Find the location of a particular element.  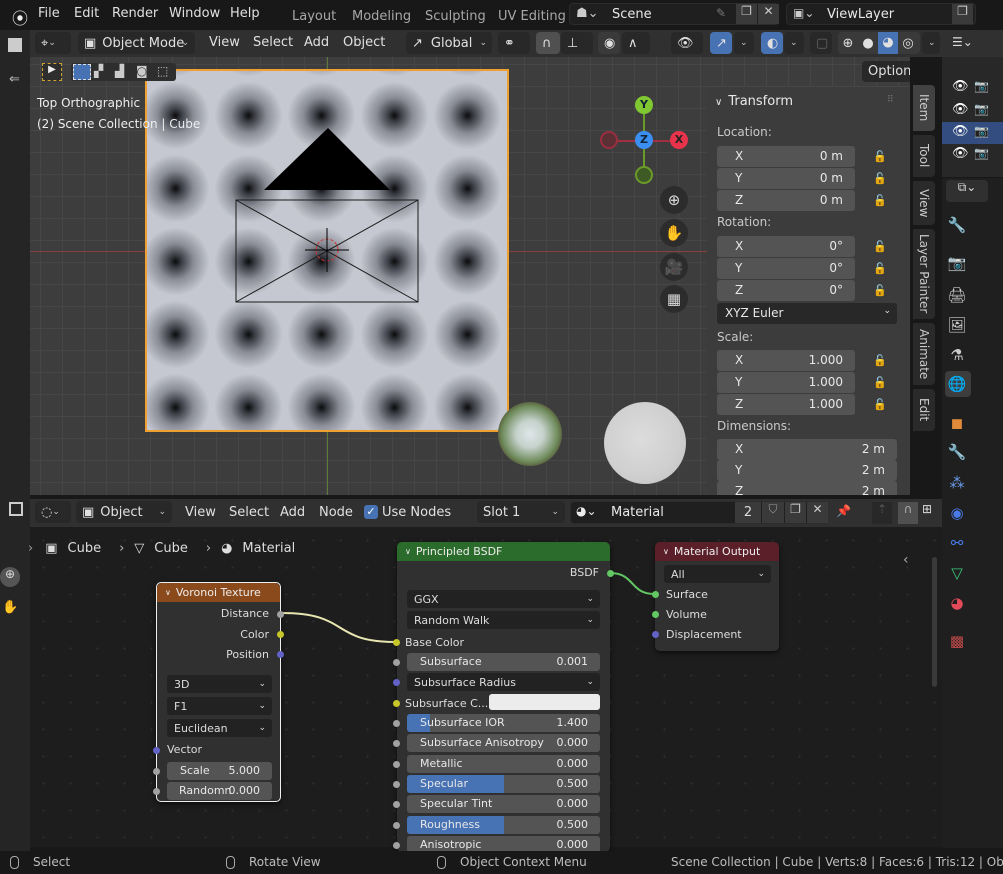

gizmo-dropdown: ⌄ is located at coordinates (744, 43).